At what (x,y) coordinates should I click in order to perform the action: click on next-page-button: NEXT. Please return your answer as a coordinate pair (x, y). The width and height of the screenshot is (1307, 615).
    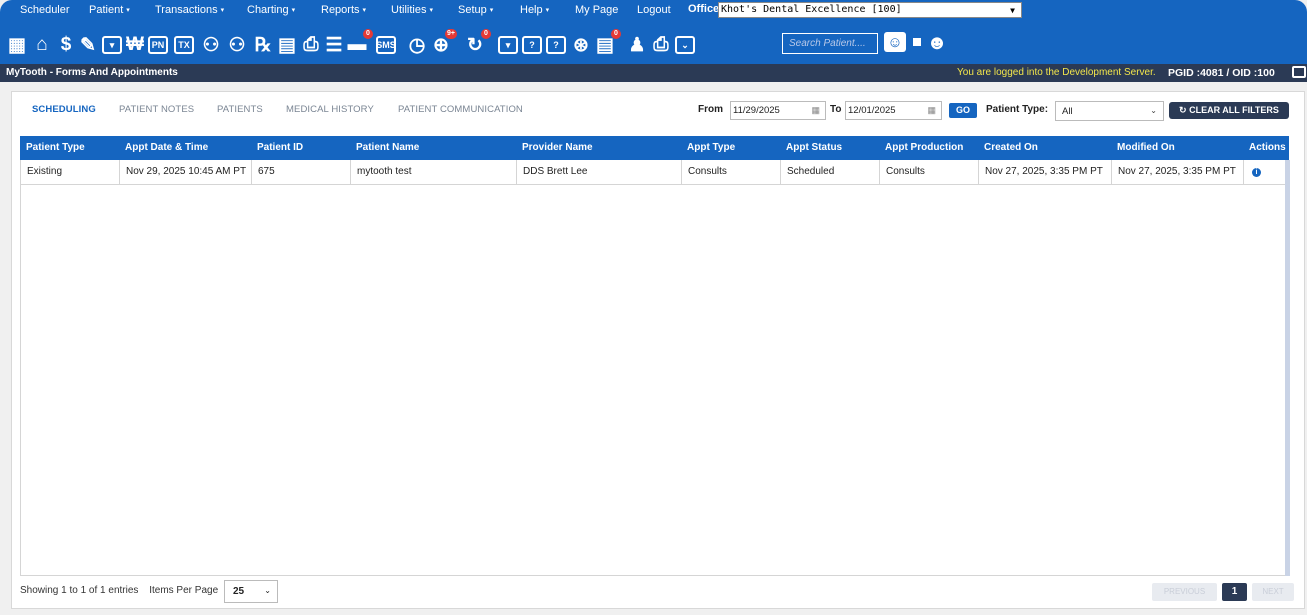
    Looking at the image, I should click on (1273, 592).